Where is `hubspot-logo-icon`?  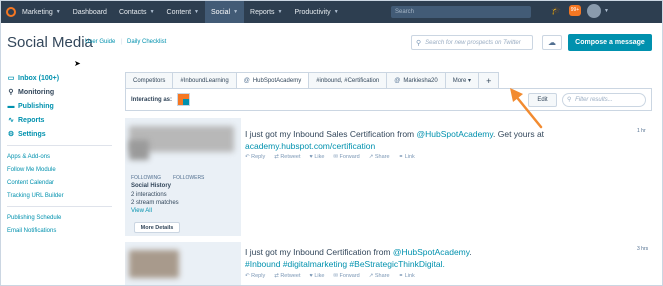 hubspot-logo-icon is located at coordinates (11, 12).